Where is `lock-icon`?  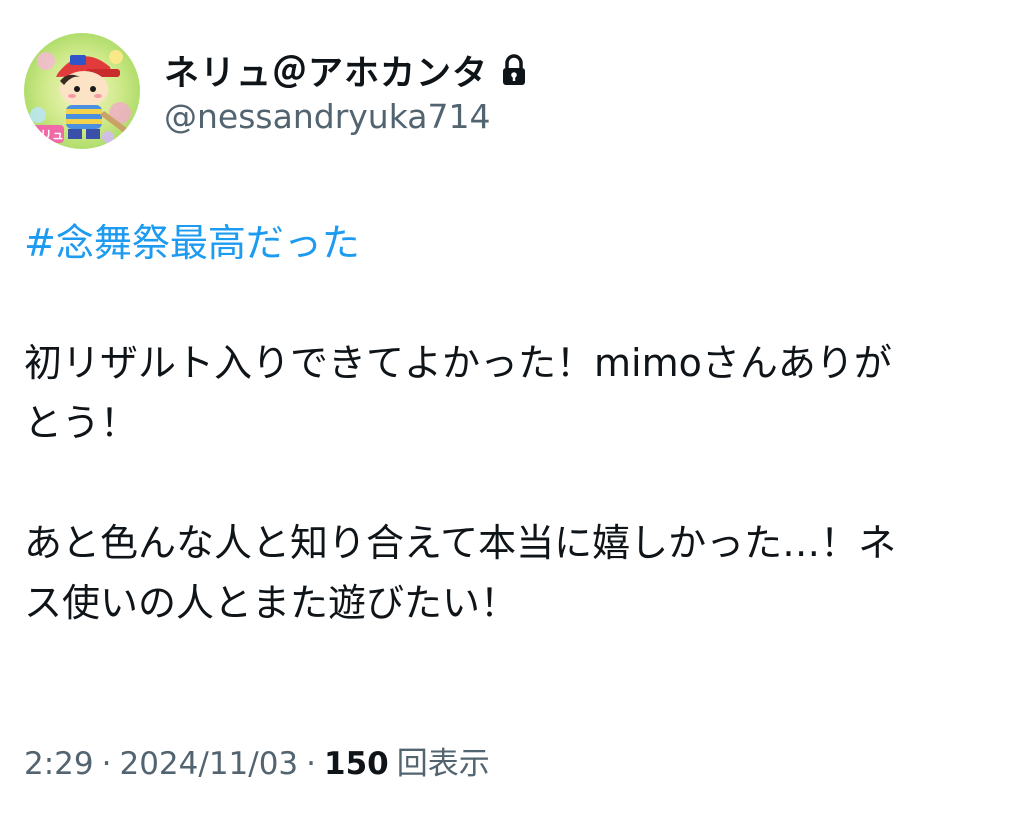 lock-icon is located at coordinates (514, 70).